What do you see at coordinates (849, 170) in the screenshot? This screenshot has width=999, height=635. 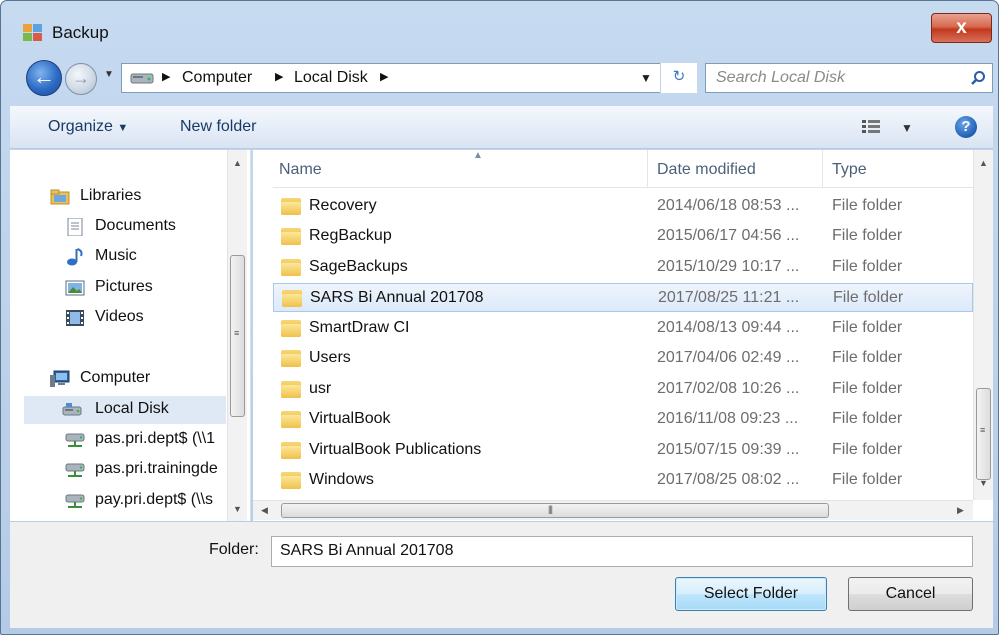 I see `column-header-type: Type` at bounding box center [849, 170].